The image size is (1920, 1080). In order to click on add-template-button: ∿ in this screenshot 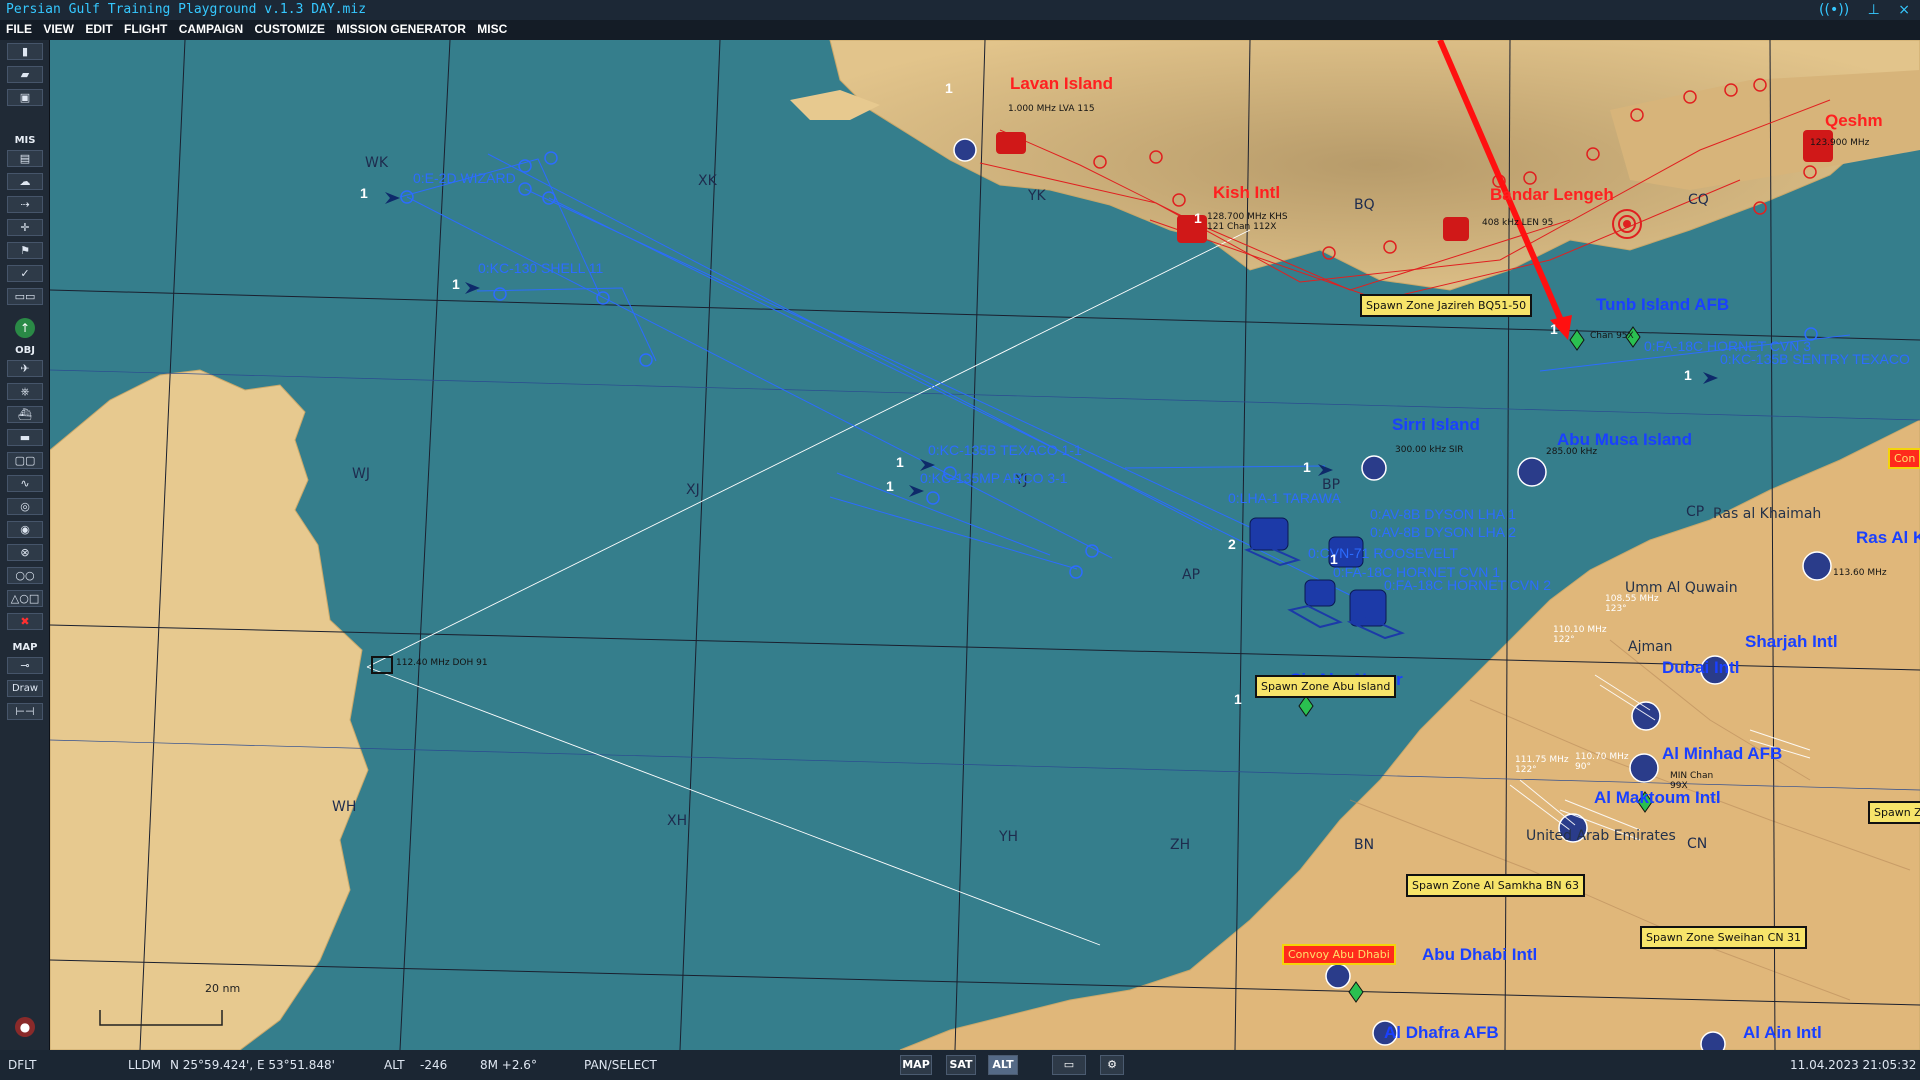, I will do `click(25, 483)`.